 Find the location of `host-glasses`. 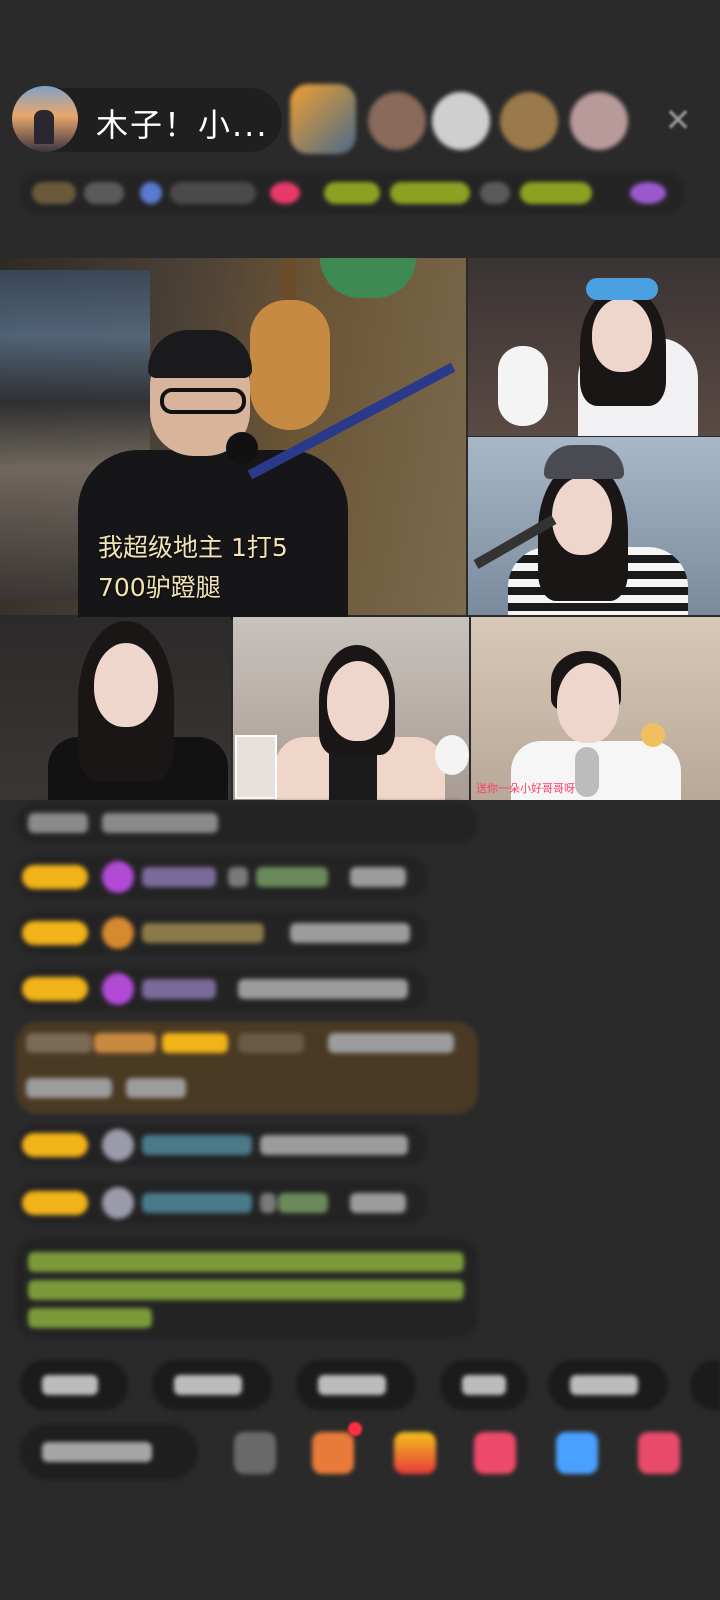

host-glasses is located at coordinates (203, 401).